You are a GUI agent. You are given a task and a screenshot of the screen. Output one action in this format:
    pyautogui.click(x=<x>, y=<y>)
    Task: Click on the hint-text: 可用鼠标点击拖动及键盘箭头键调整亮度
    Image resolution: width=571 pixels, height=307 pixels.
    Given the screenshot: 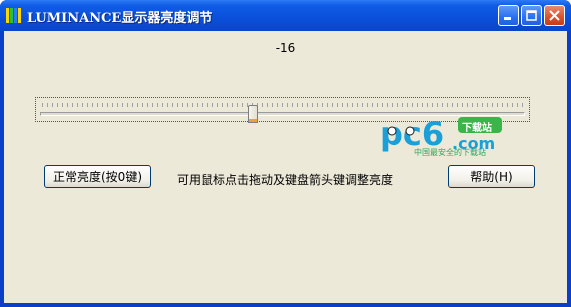 What is the action you would take?
    pyautogui.click(x=285, y=180)
    